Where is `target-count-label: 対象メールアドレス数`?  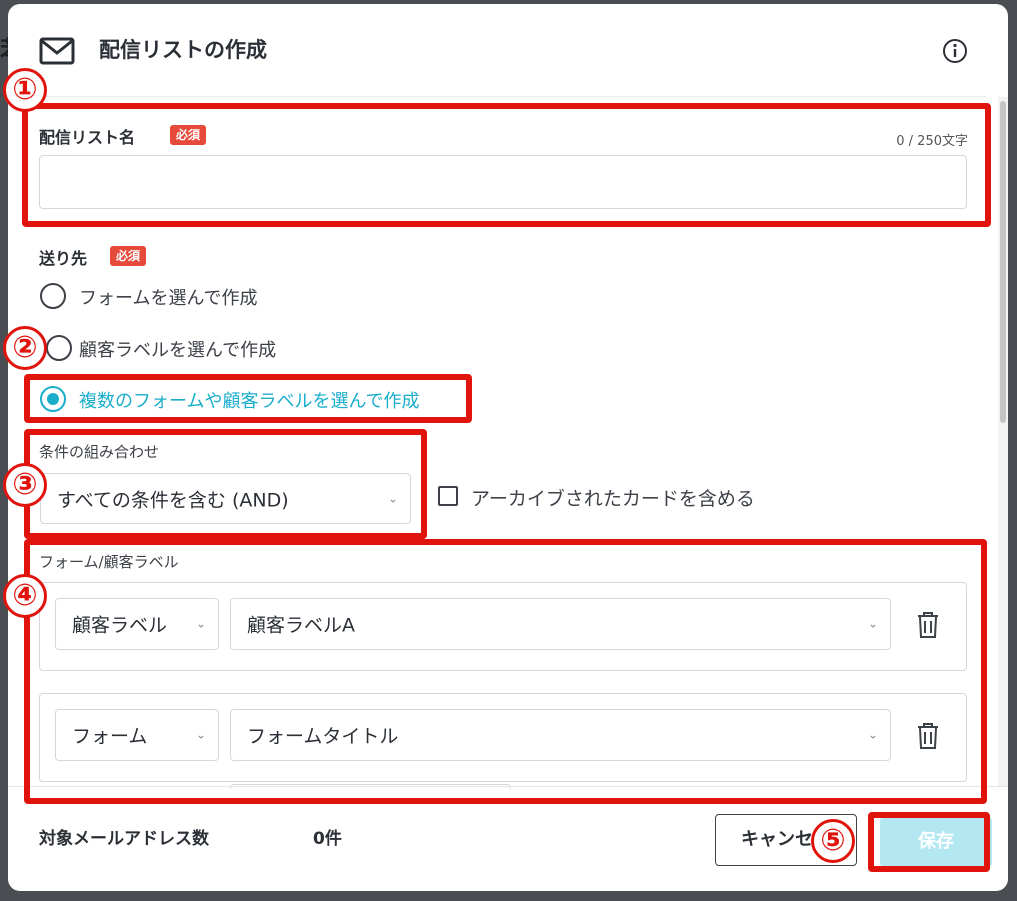
target-count-label: 対象メールアドレス数 is located at coordinates (124, 839).